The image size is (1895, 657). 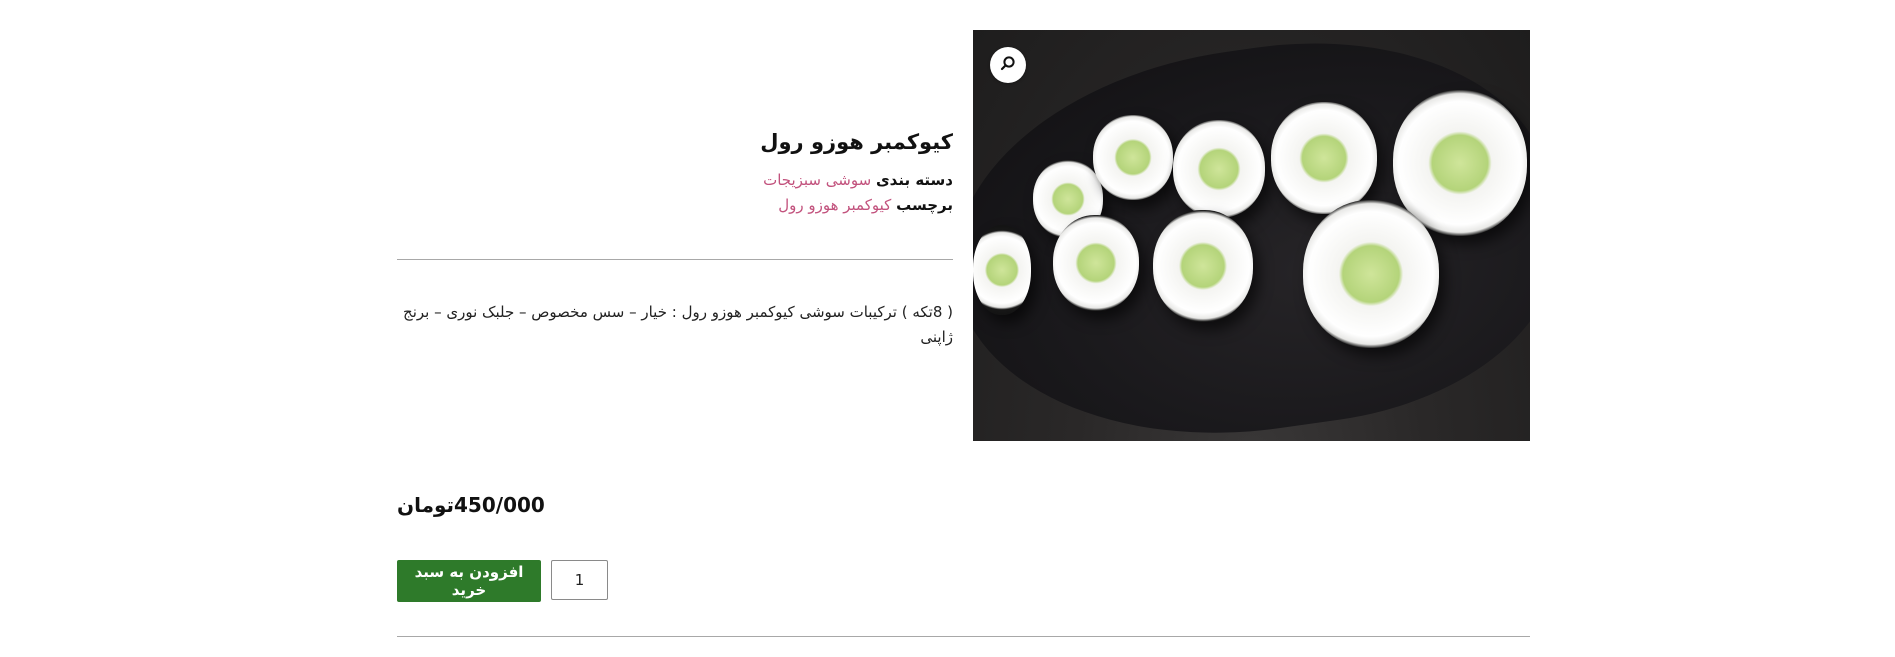 I want to click on category-link: سوشی سبزیجات, so click(x=817, y=180).